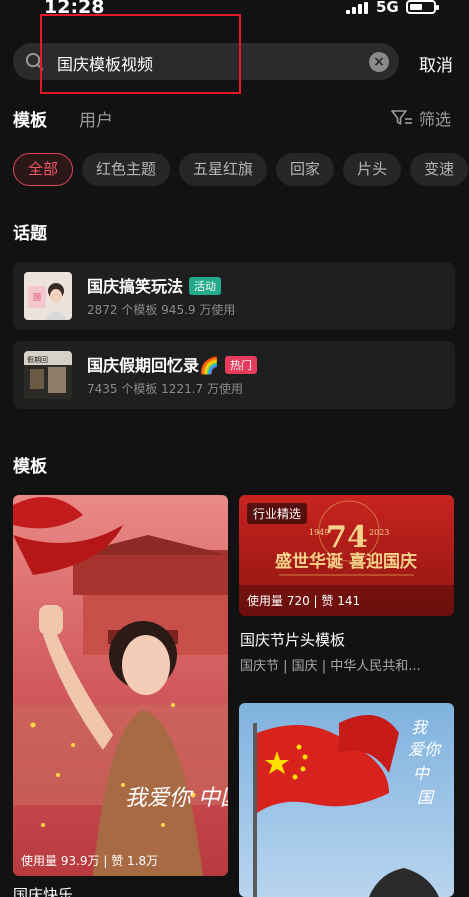  What do you see at coordinates (372, 169) in the screenshot?
I see `chip-intro: 片头` at bounding box center [372, 169].